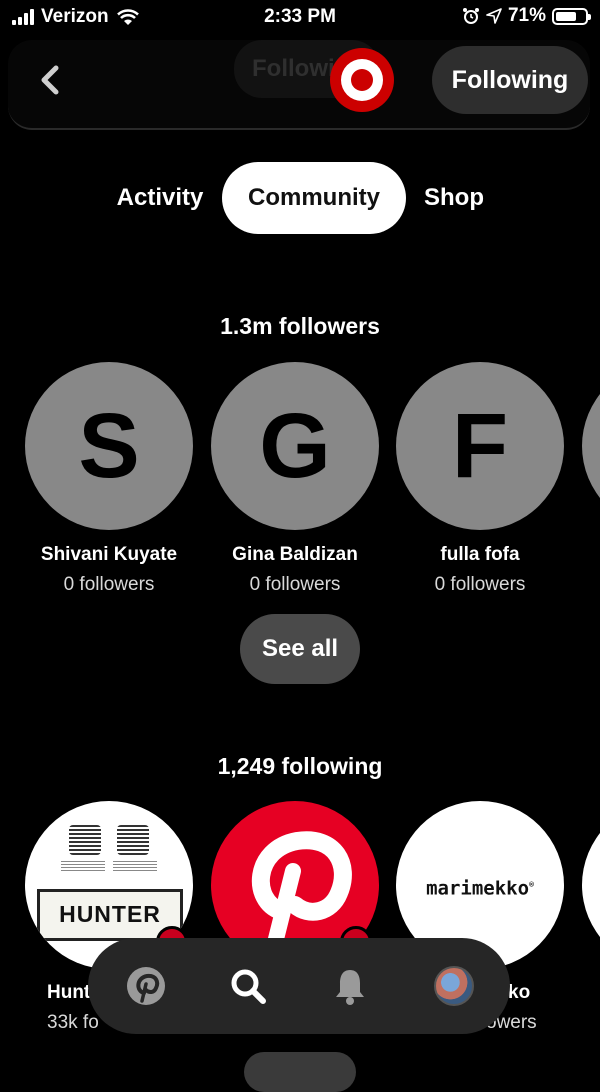 The width and height of the screenshot is (600, 1092). Describe the element at coordinates (480, 554) in the screenshot. I see `follower-name: fulla fofa` at that location.